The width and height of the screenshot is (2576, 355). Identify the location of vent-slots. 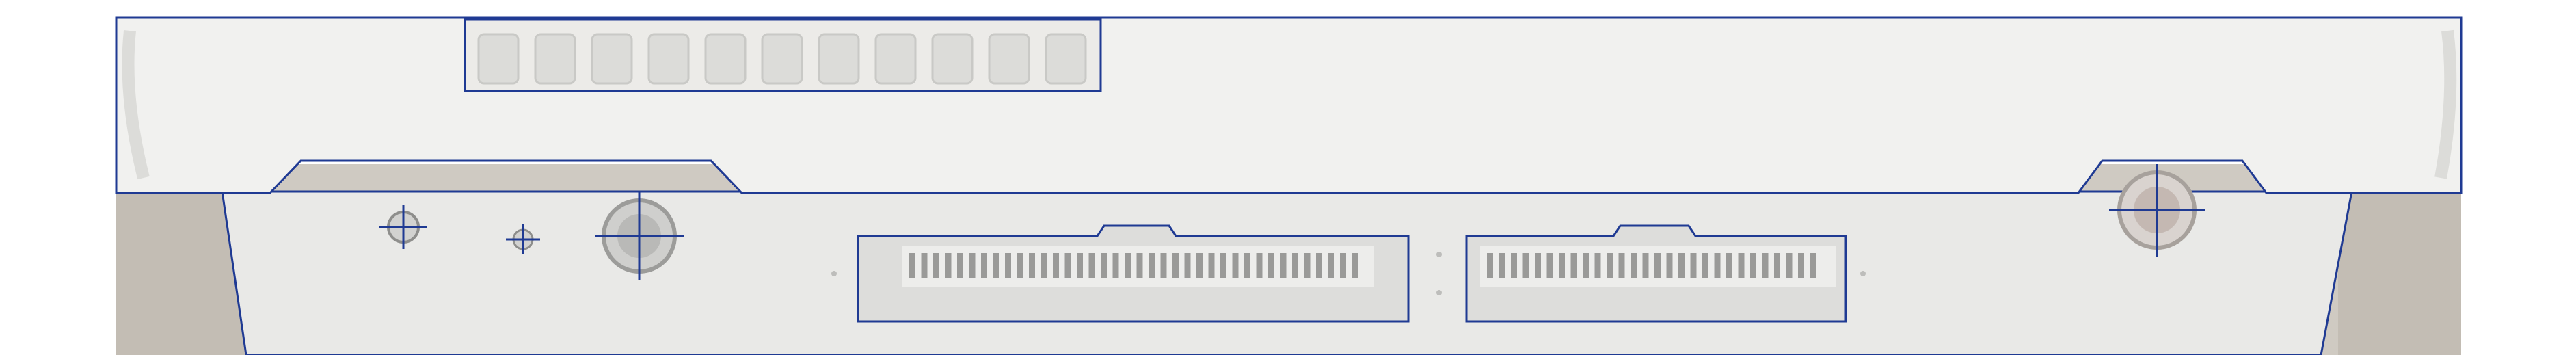
(782, 59).